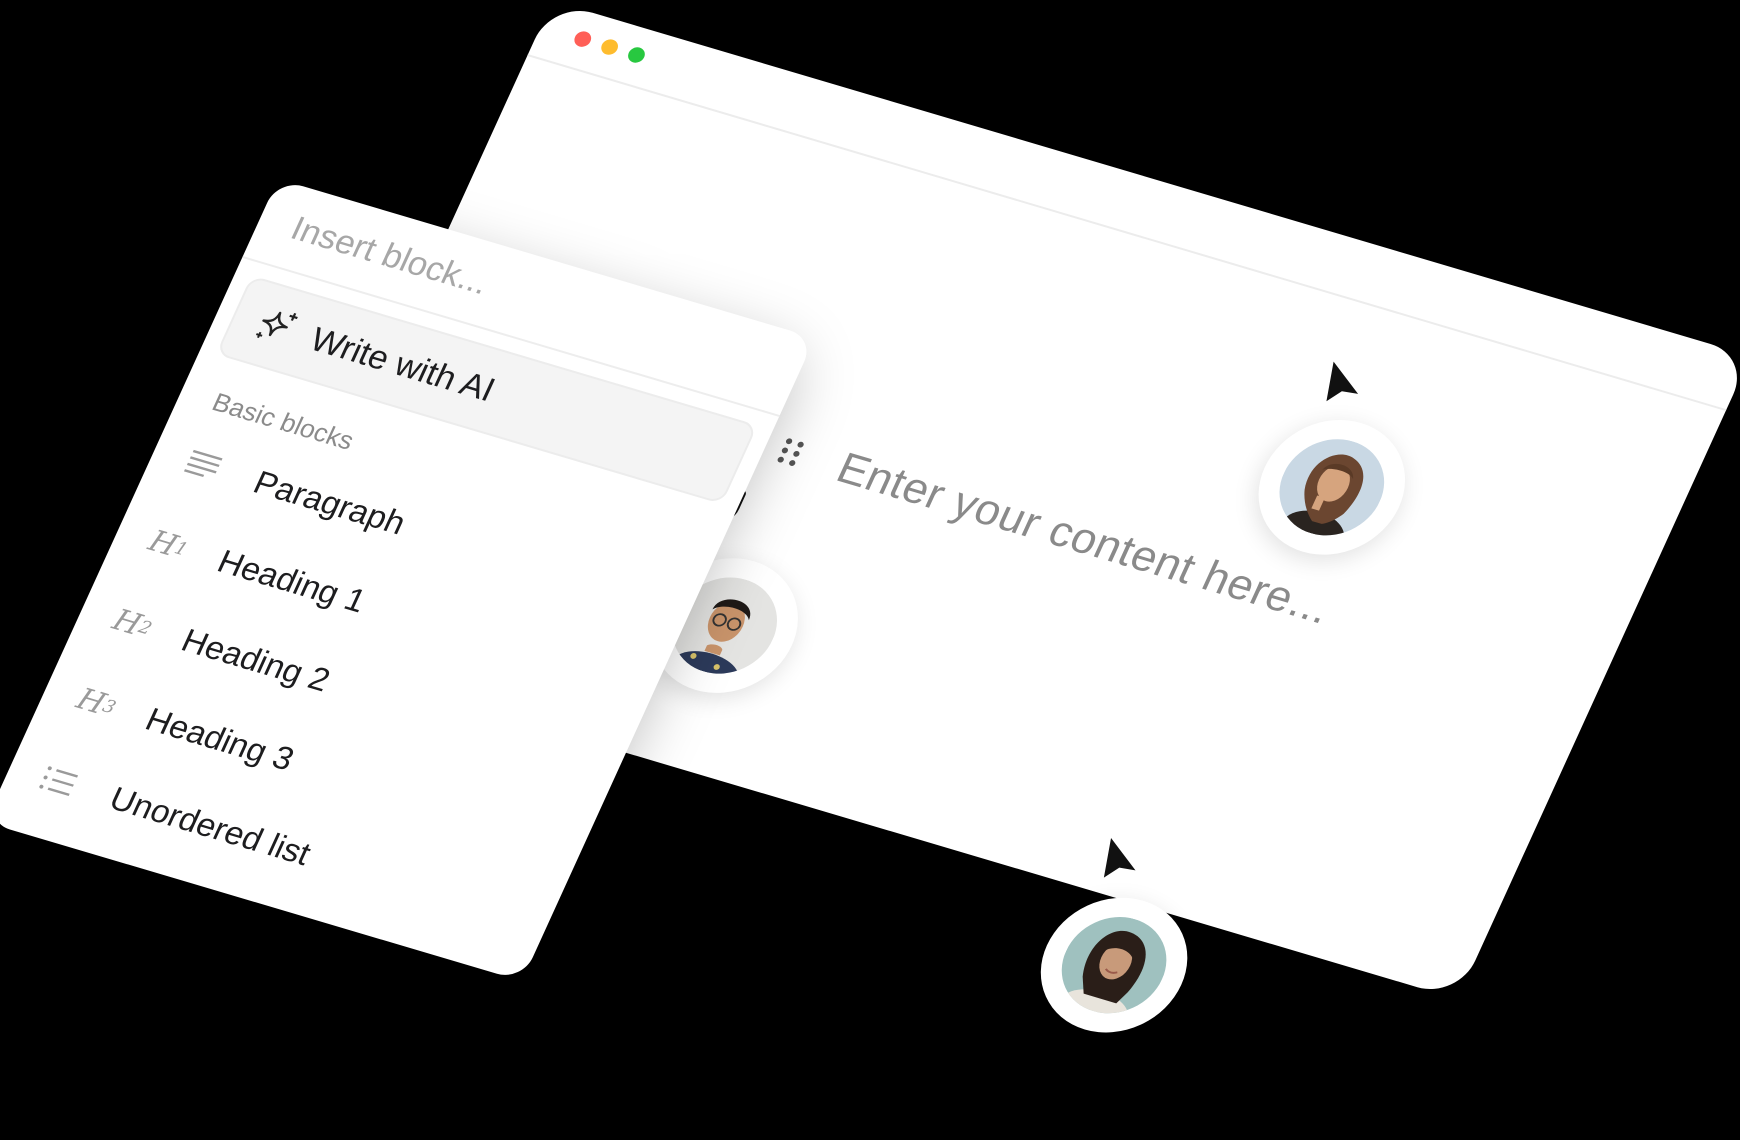 This screenshot has height=1140, width=1740. What do you see at coordinates (256, 660) in the screenshot?
I see `menu-item-label: Heading 2` at bounding box center [256, 660].